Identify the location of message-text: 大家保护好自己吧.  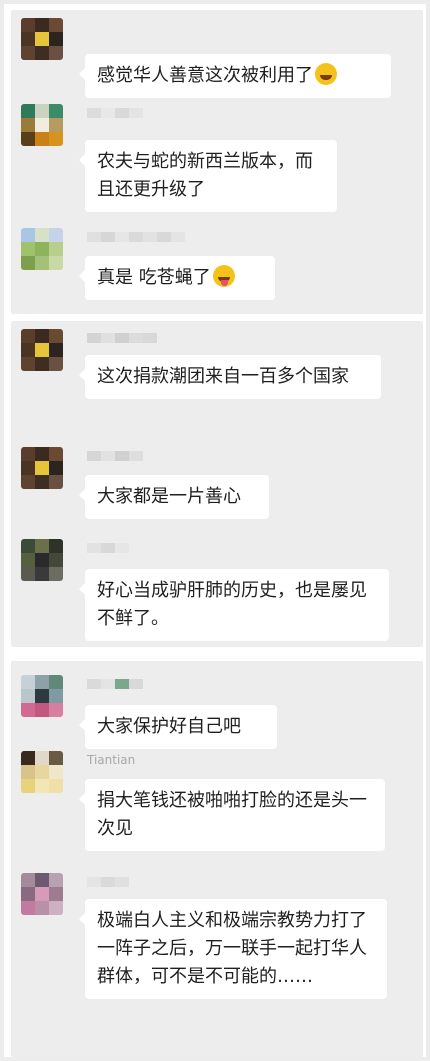
(169, 726).